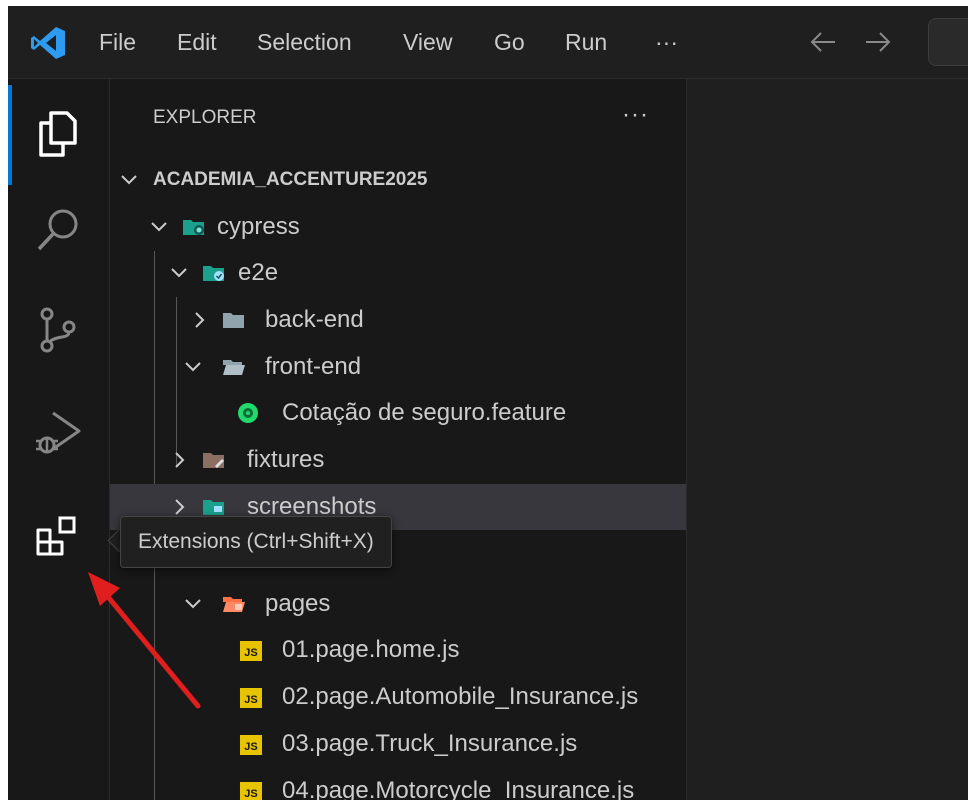  What do you see at coordinates (58, 432) in the screenshot?
I see `run-debug-icon` at bounding box center [58, 432].